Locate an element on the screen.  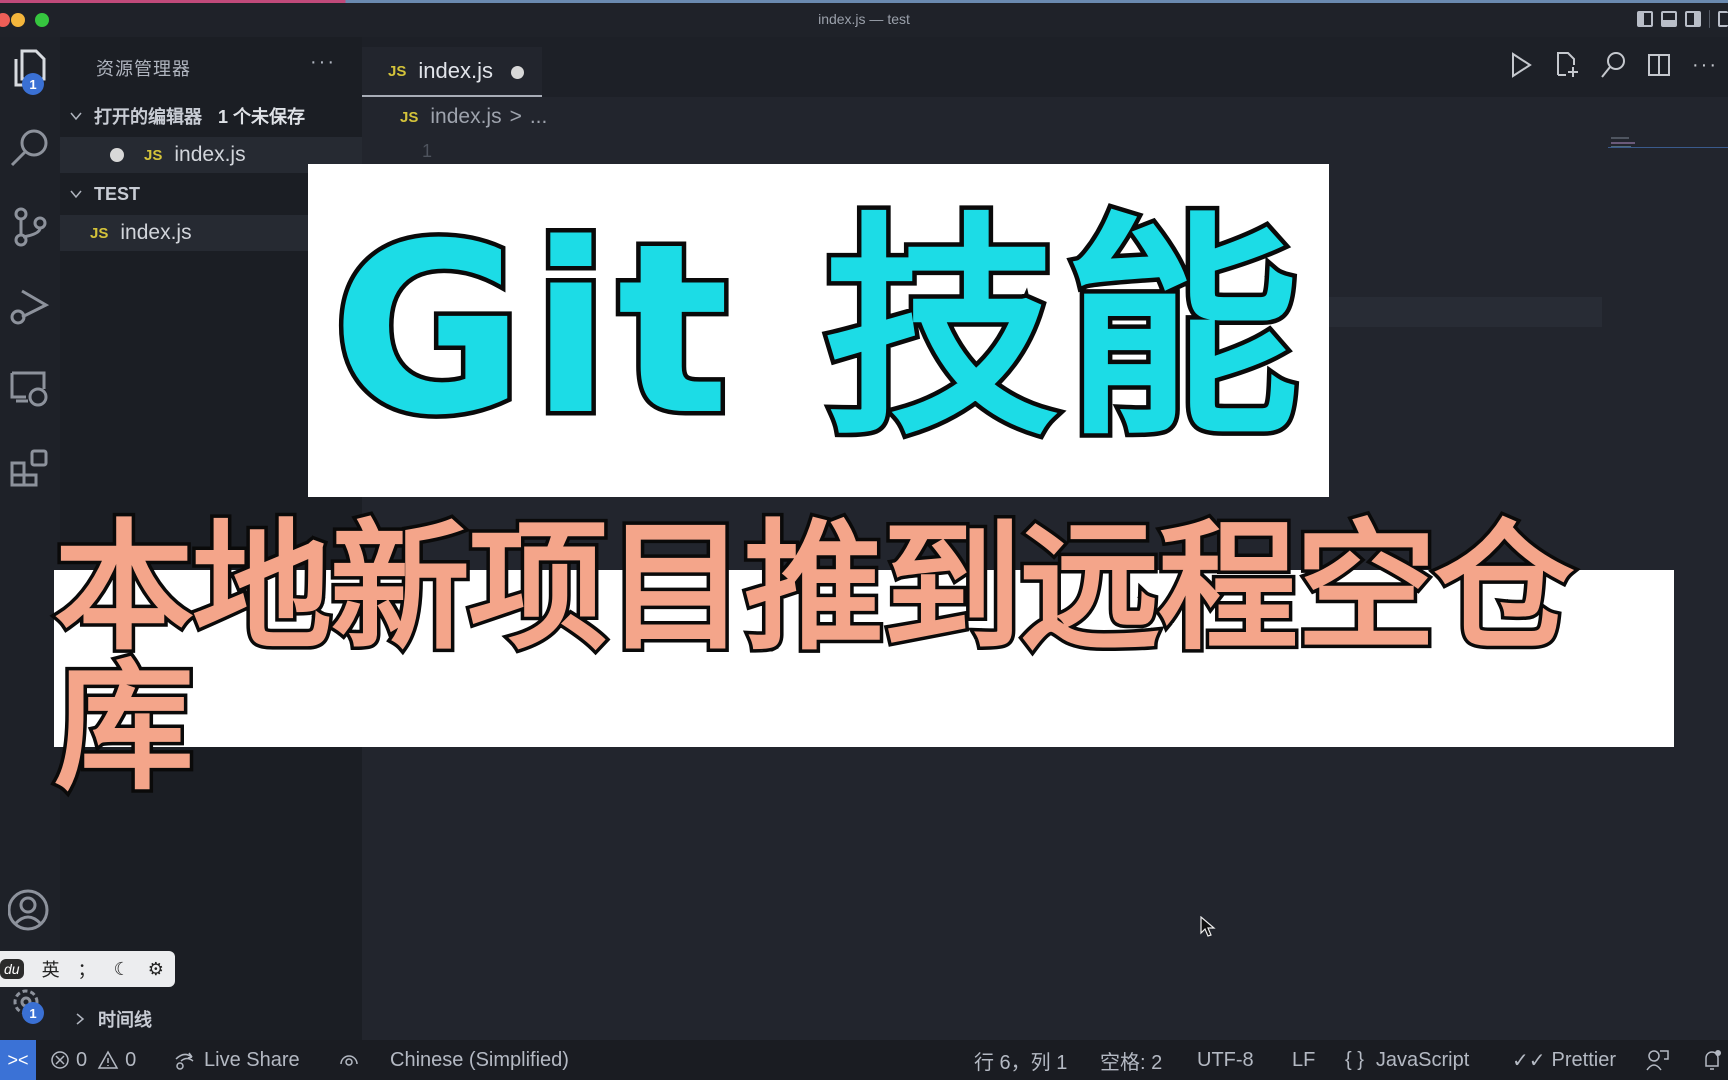
ime-toolbar: du 英 ； ☾ ⚙ is located at coordinates (87, 969).